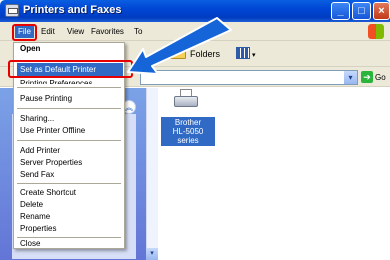 Image resolution: width=390 pixels, height=260 pixels. I want to click on menu-item-rename: Rename, so click(35, 217).